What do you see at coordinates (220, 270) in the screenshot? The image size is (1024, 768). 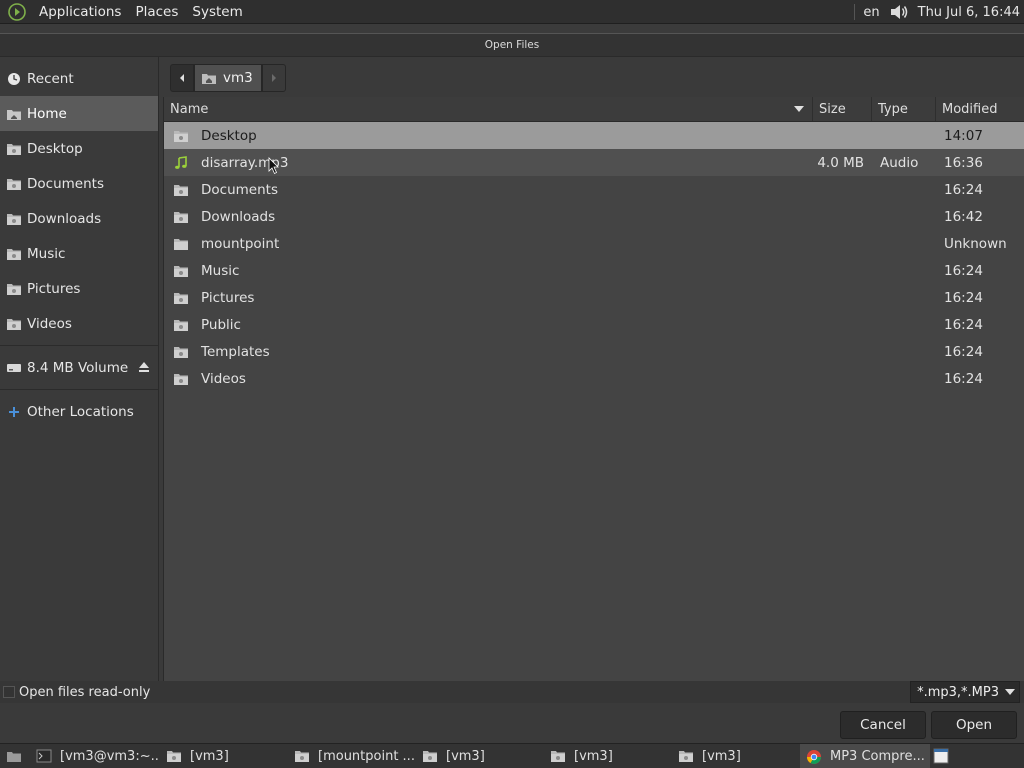 I see `file-name: Music` at bounding box center [220, 270].